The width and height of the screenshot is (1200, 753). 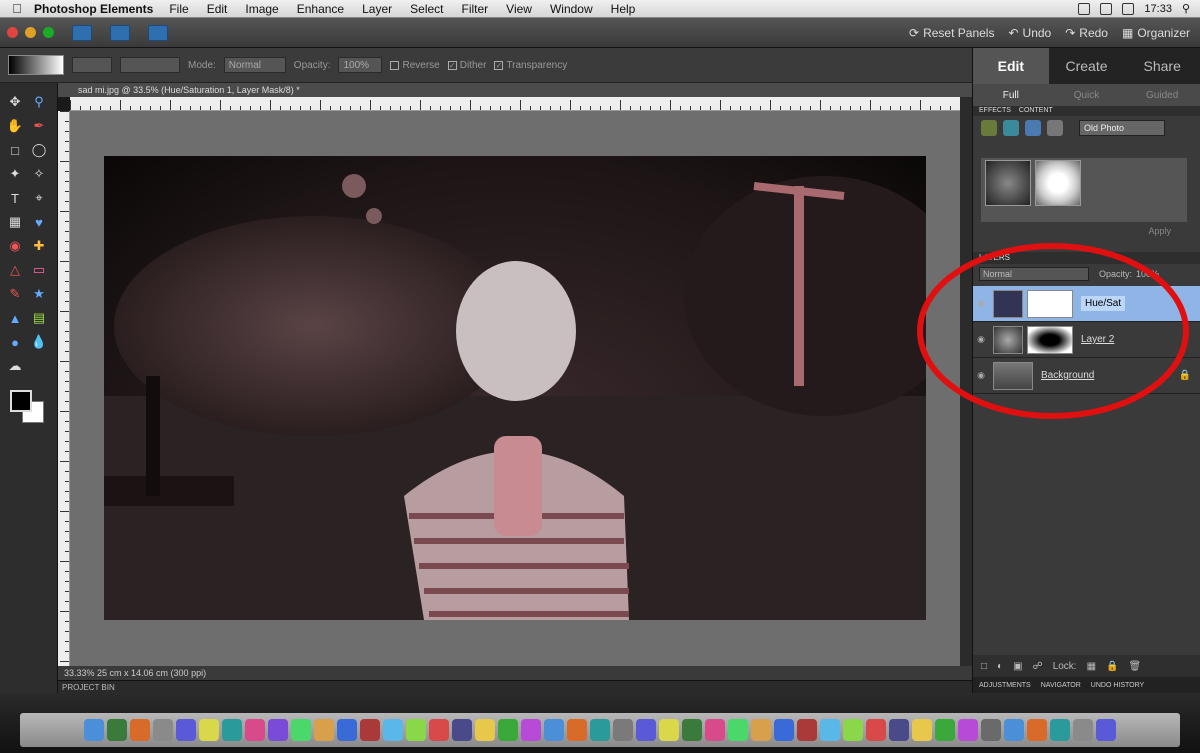 I want to click on dither-checkbox: ✓ Dither, so click(x=466, y=65).